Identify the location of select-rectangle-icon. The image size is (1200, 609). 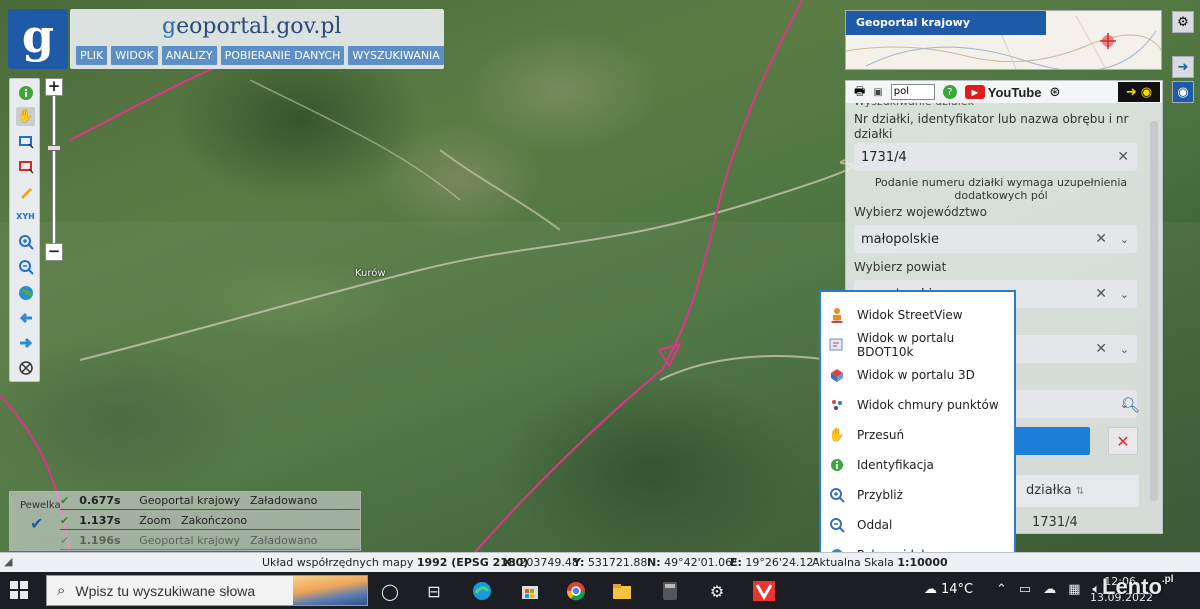
(25, 141).